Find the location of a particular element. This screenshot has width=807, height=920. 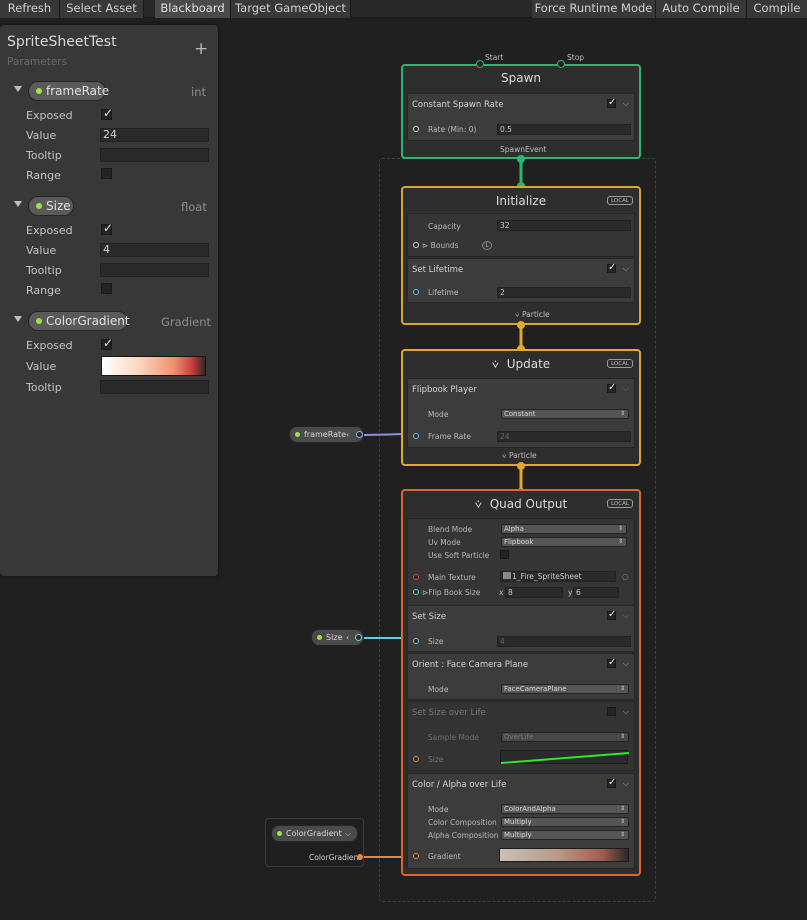

mode-value: Constant is located at coordinates (520, 414).